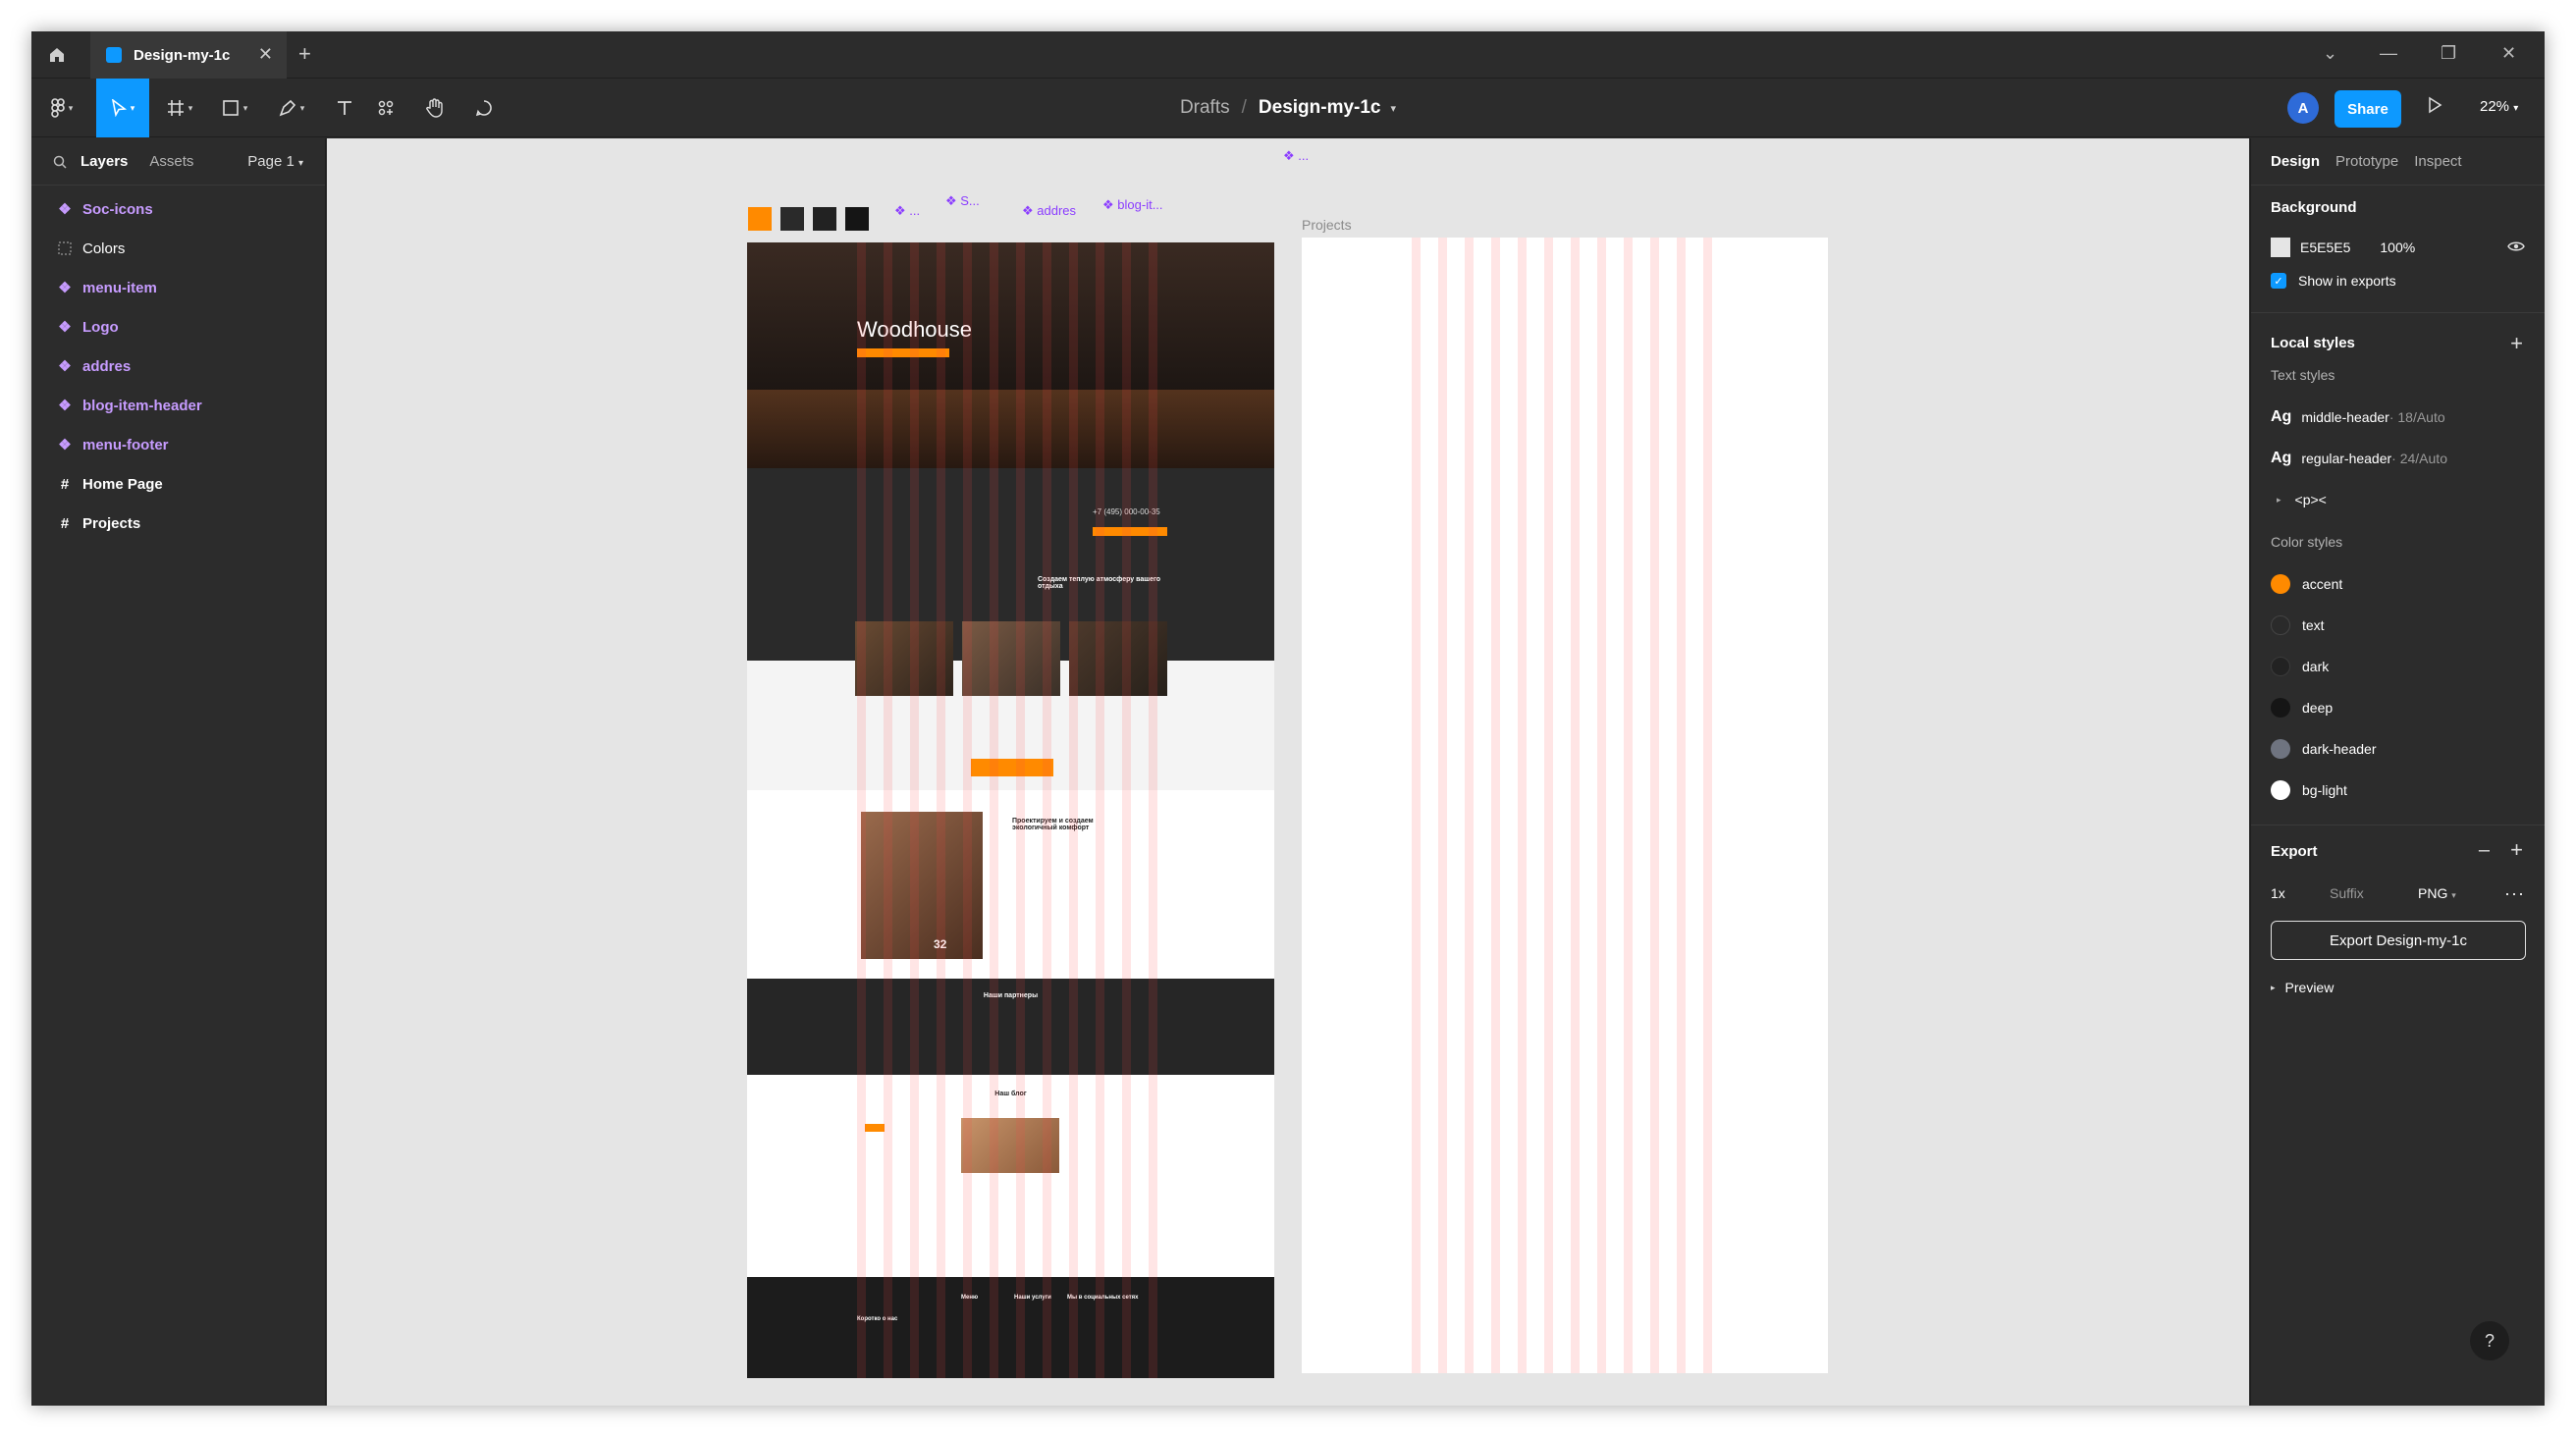 This screenshot has height=1438, width=2576. Describe the element at coordinates (171, 161) in the screenshot. I see `tab-assets: Assets` at that location.